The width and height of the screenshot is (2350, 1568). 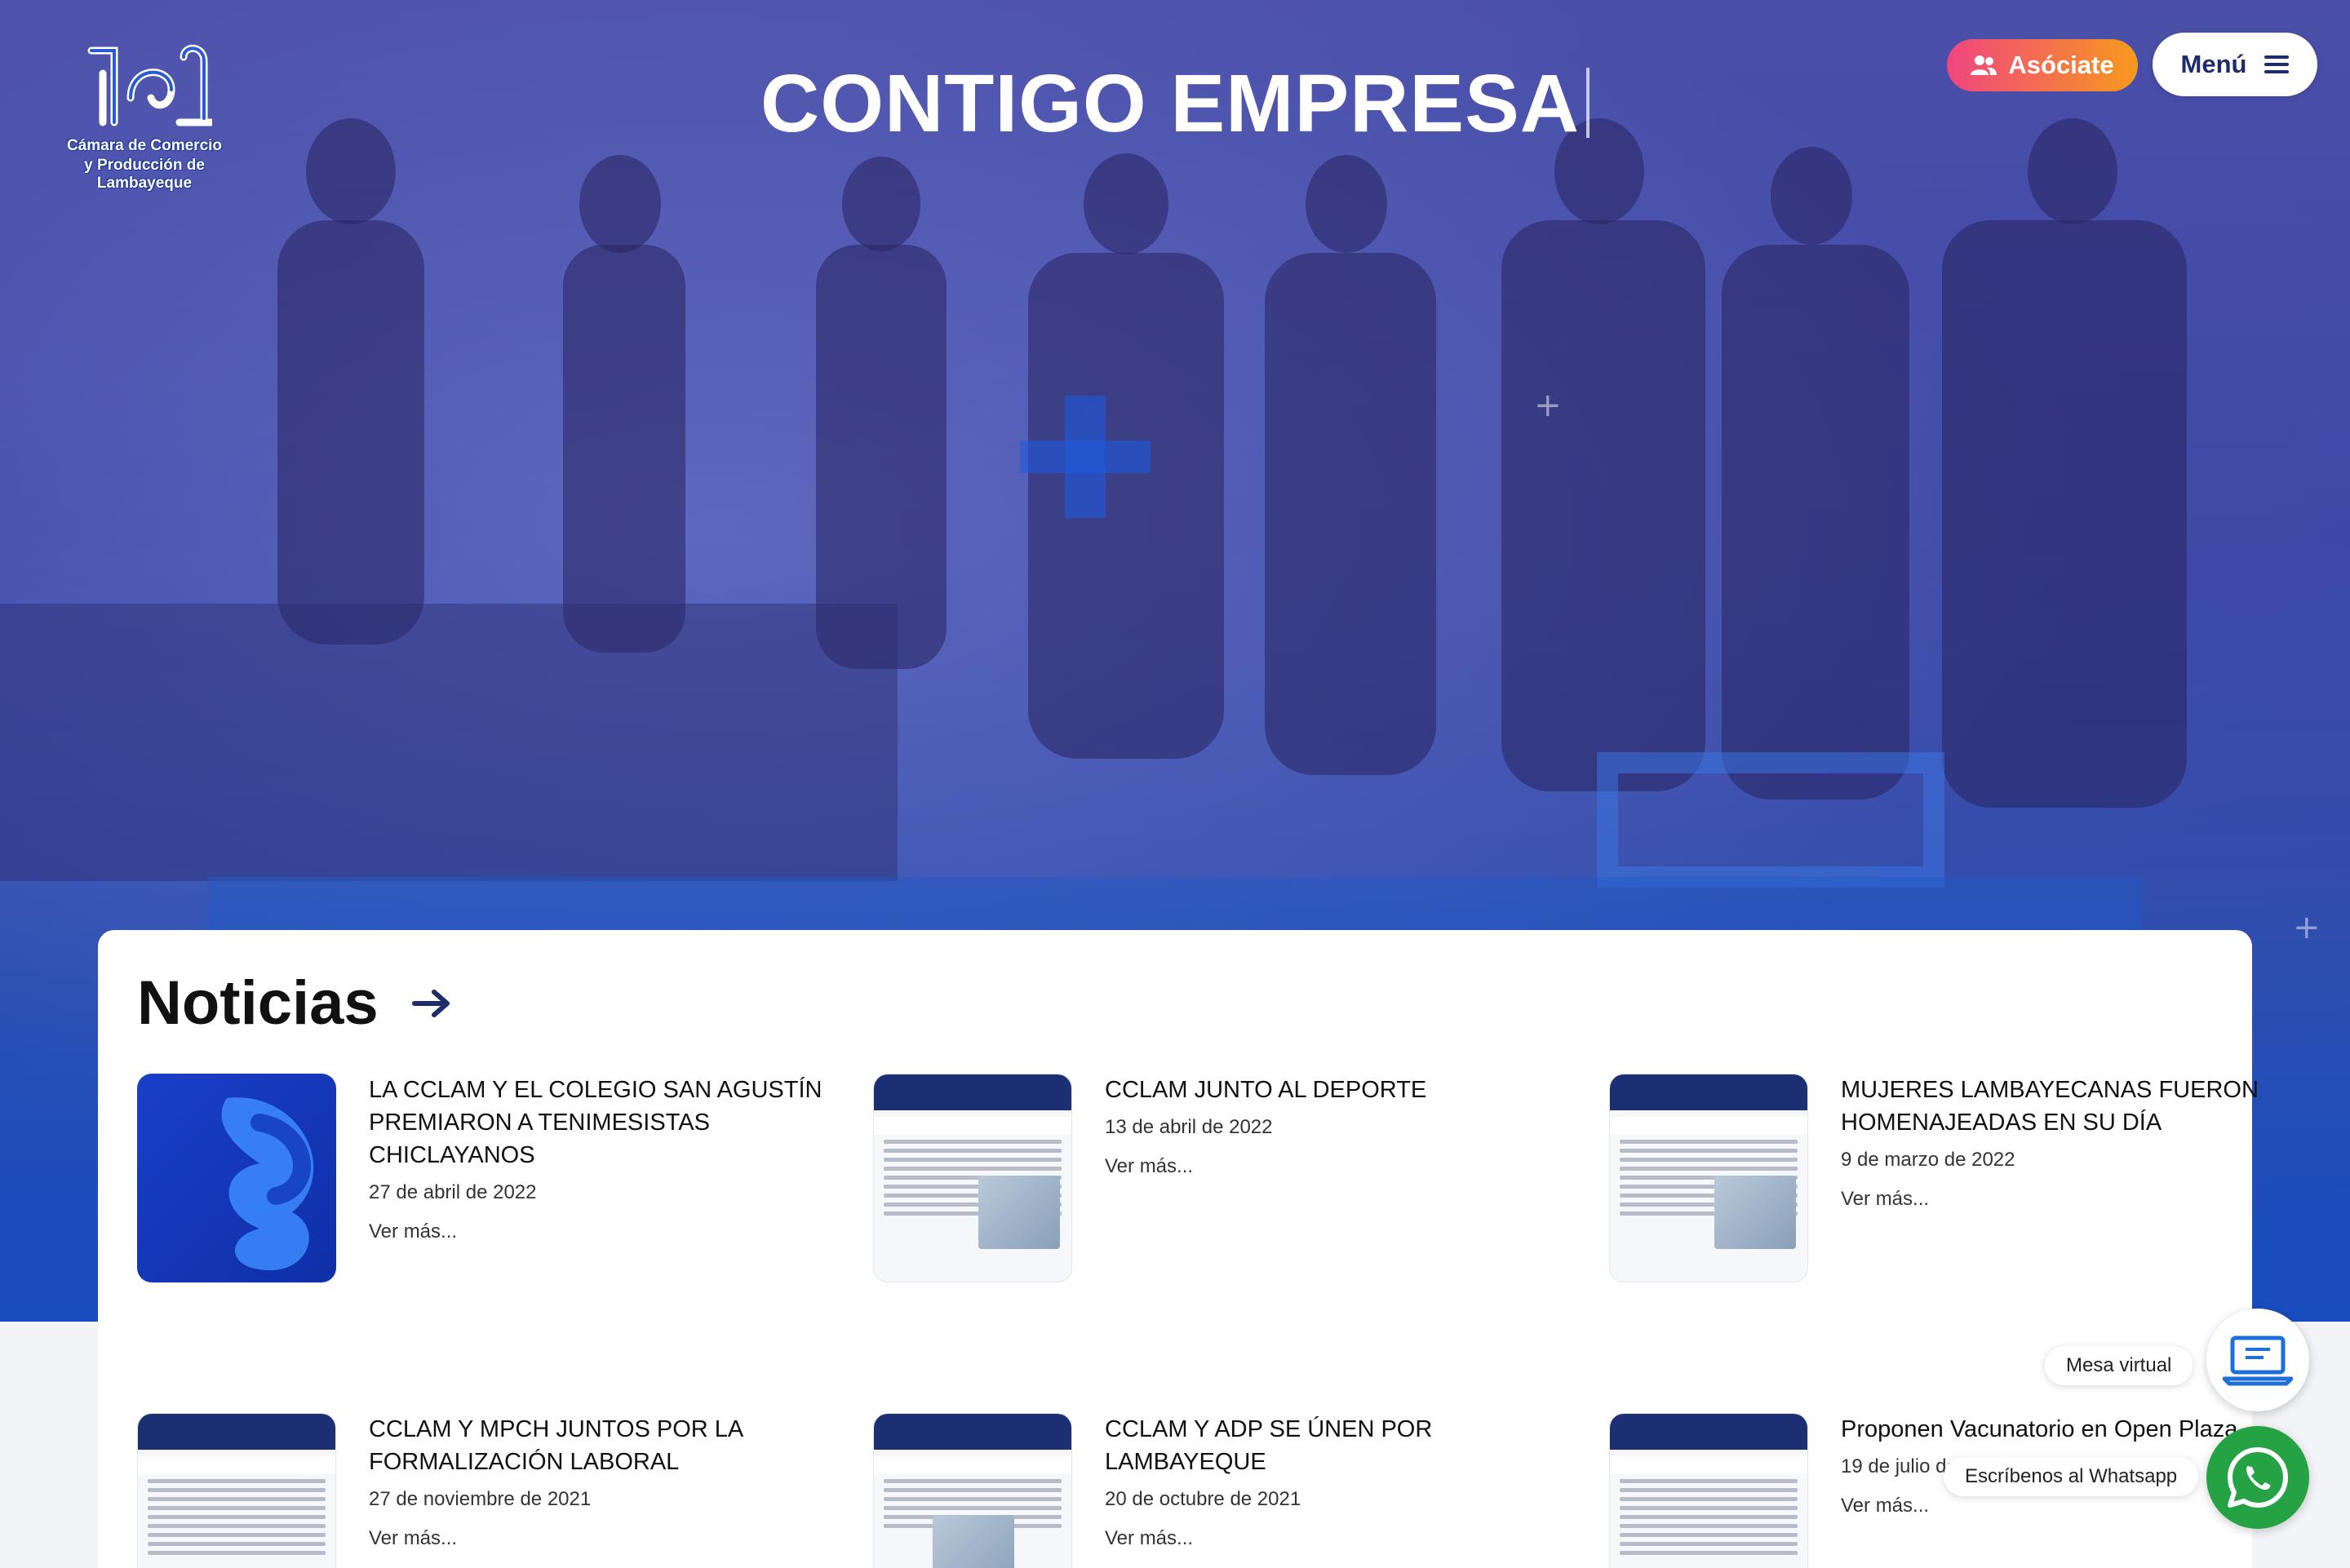 I want to click on laptop-icon, so click(x=2258, y=1360).